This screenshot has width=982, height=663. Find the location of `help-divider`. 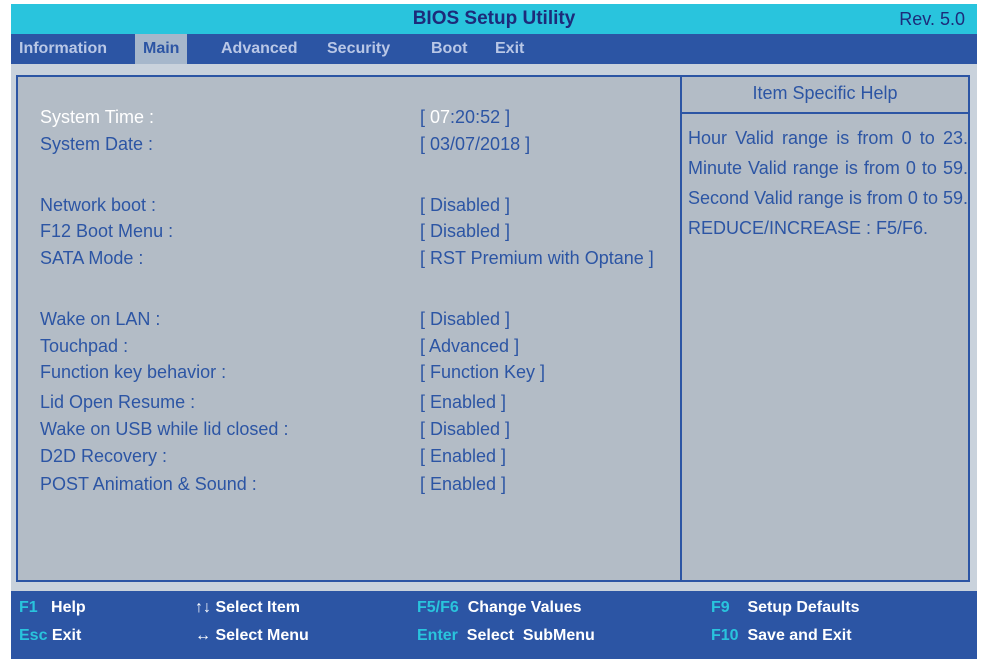

help-divider is located at coordinates (681, 328).